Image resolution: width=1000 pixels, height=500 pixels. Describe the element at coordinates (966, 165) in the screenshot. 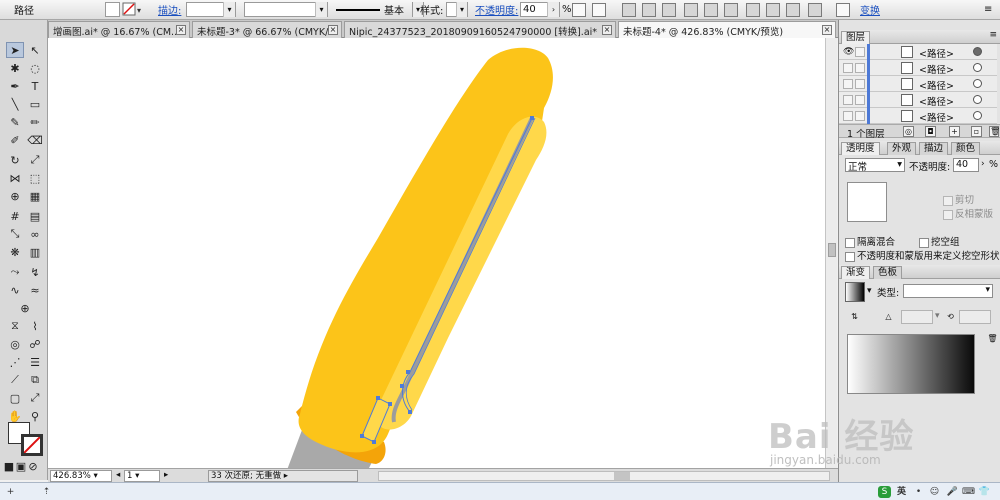

I see `opacity-field: 40` at that location.